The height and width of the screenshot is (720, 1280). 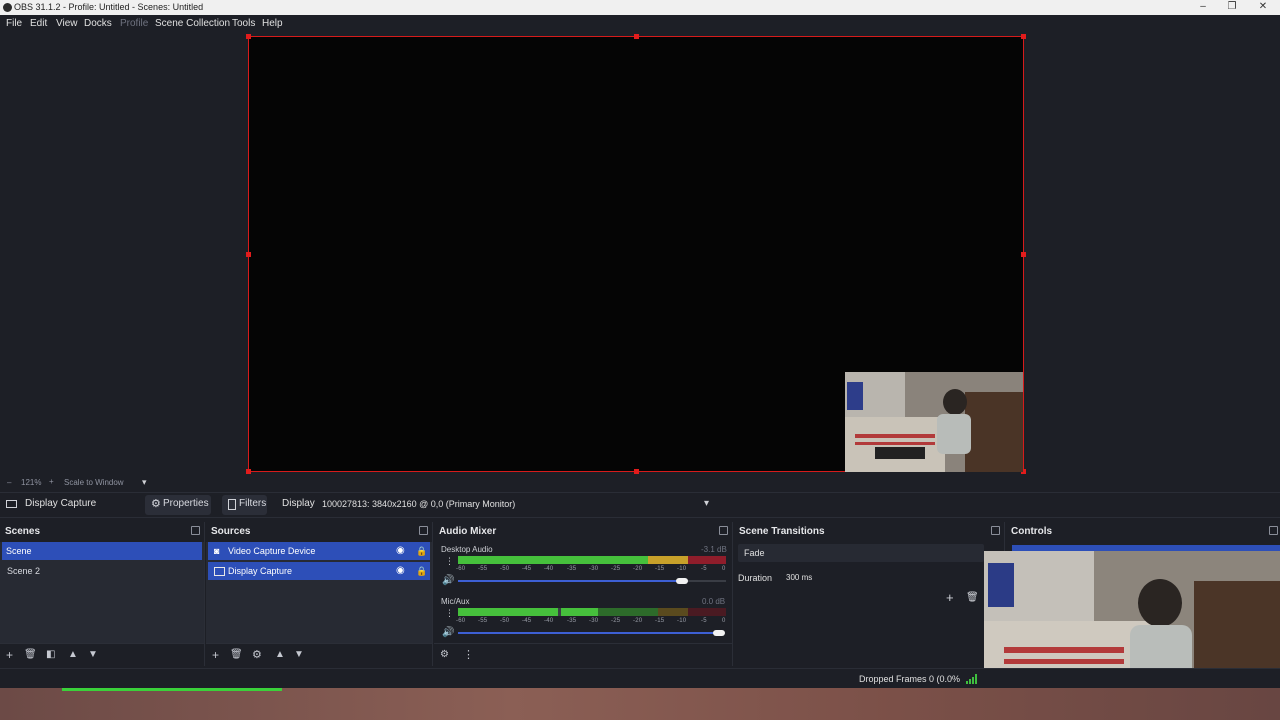 What do you see at coordinates (714, 601) in the screenshot?
I see `channel-db: 0.0 dB` at bounding box center [714, 601].